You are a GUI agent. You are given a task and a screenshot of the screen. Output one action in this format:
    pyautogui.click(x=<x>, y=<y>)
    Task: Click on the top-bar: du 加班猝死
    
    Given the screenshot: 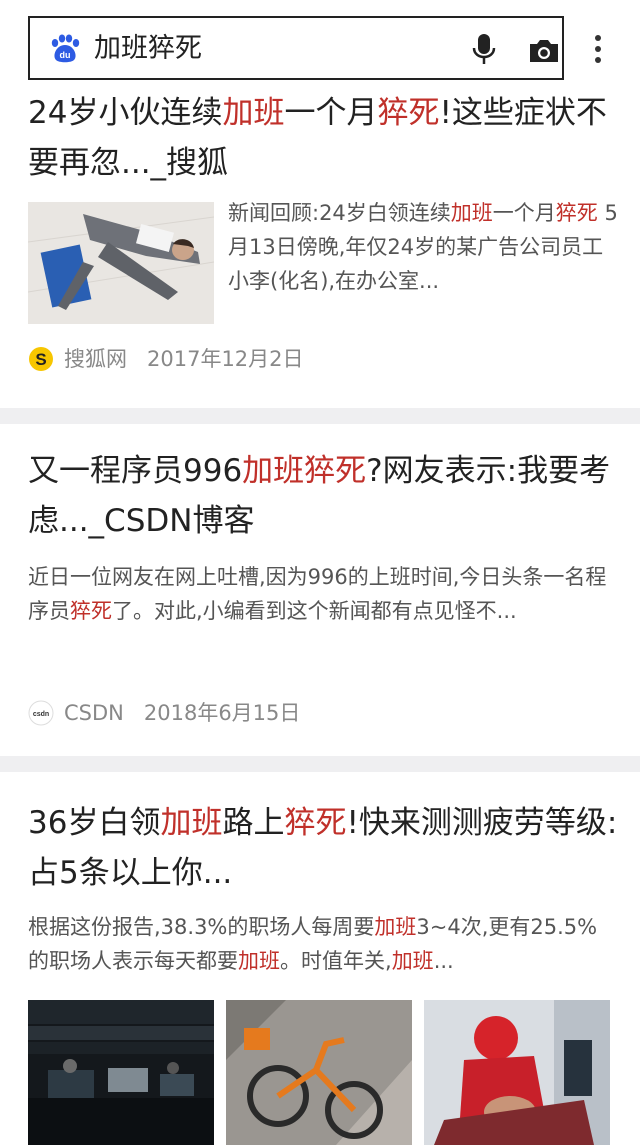 What is the action you would take?
    pyautogui.click(x=320, y=43)
    